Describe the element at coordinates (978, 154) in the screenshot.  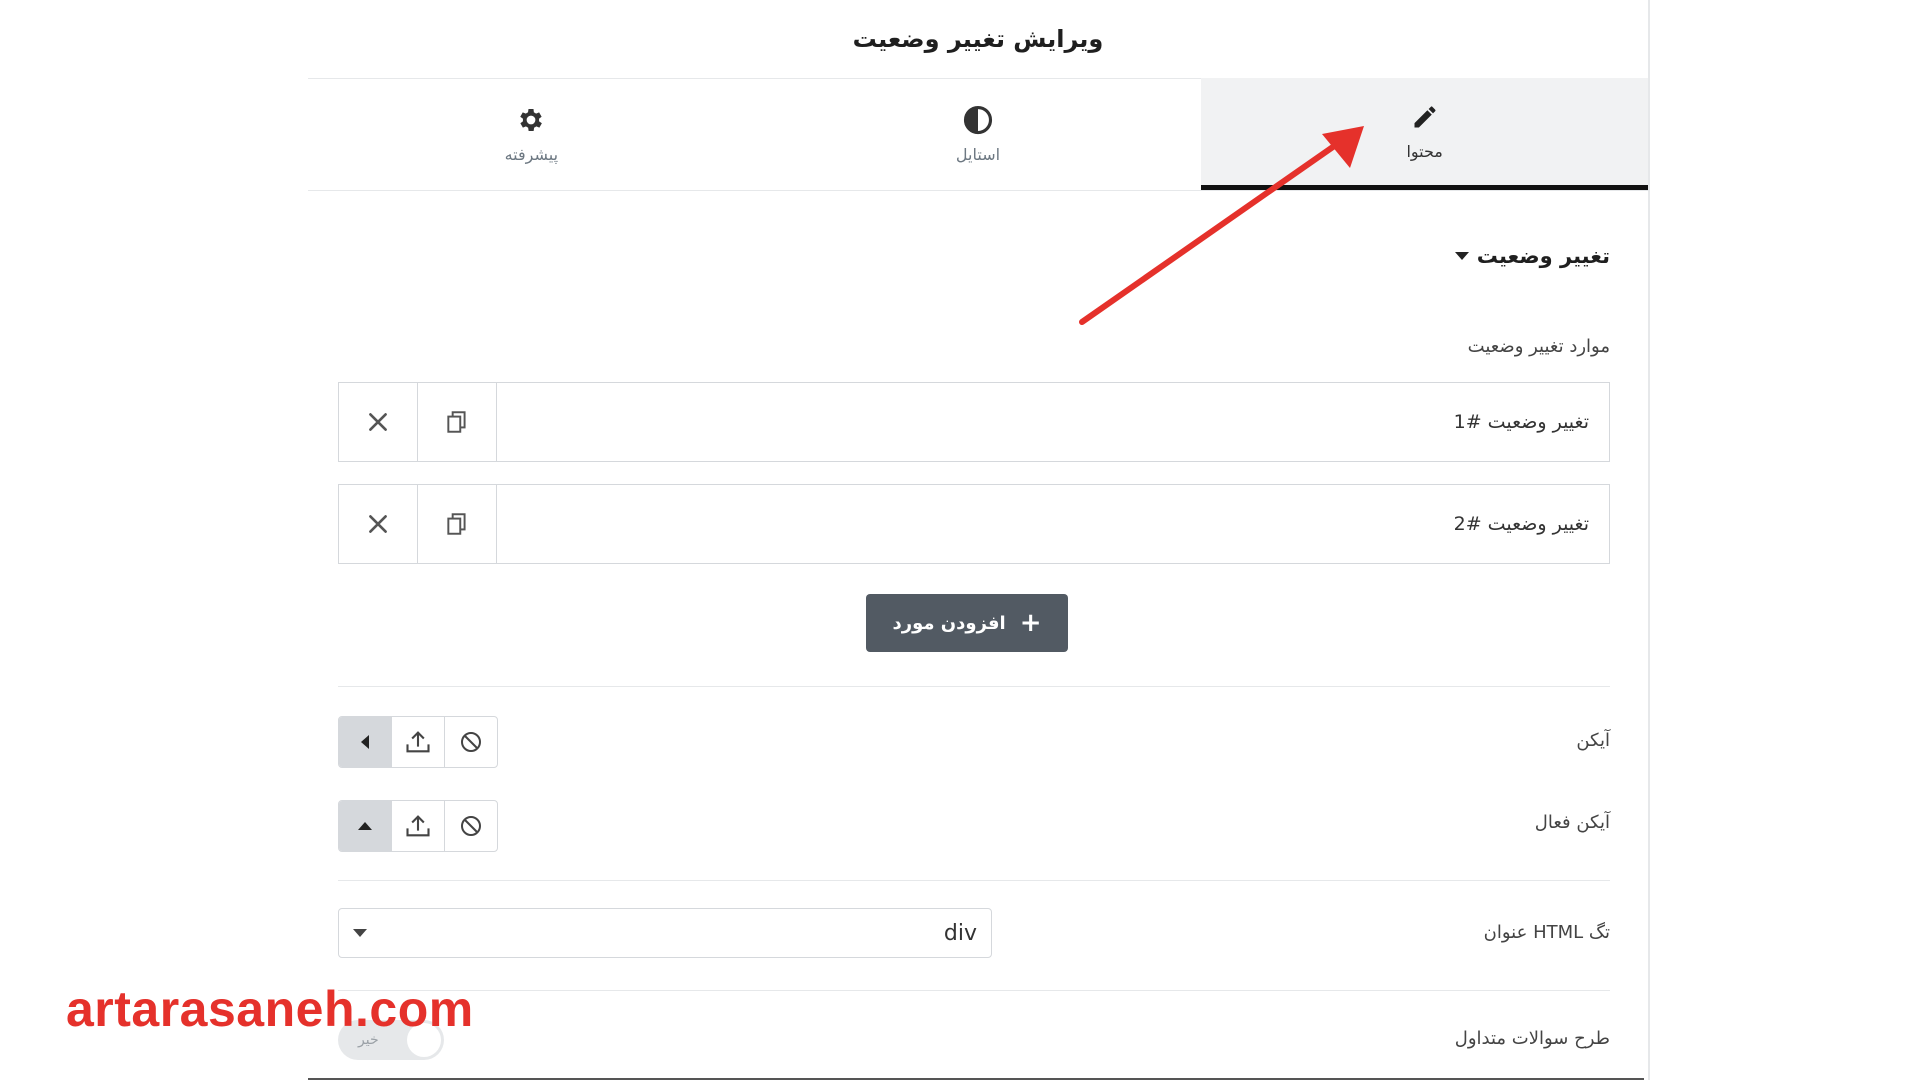
I see `tab-style-label: استایل` at that location.